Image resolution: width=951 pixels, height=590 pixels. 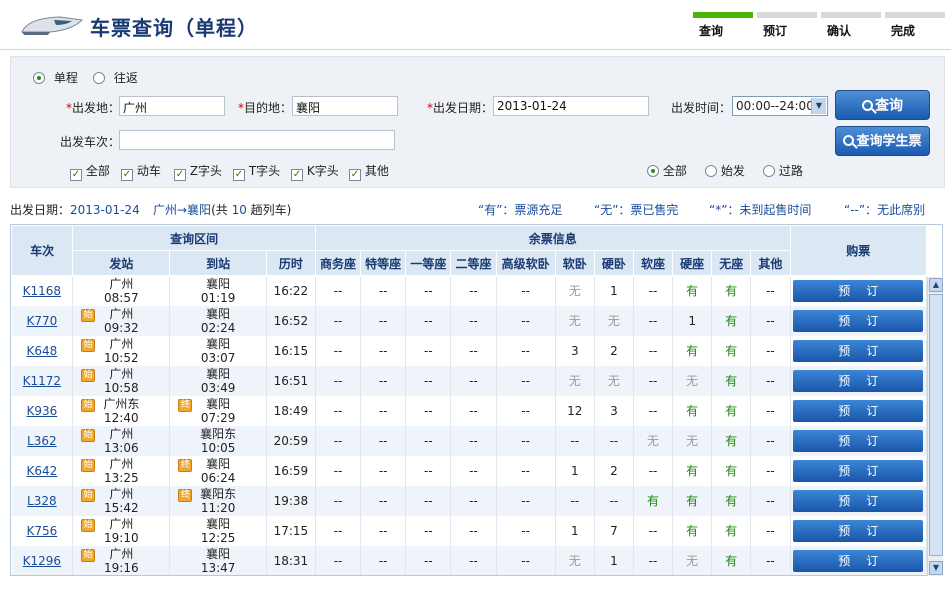 What do you see at coordinates (99, 78) in the screenshot?
I see `round-trip-radio` at bounding box center [99, 78].